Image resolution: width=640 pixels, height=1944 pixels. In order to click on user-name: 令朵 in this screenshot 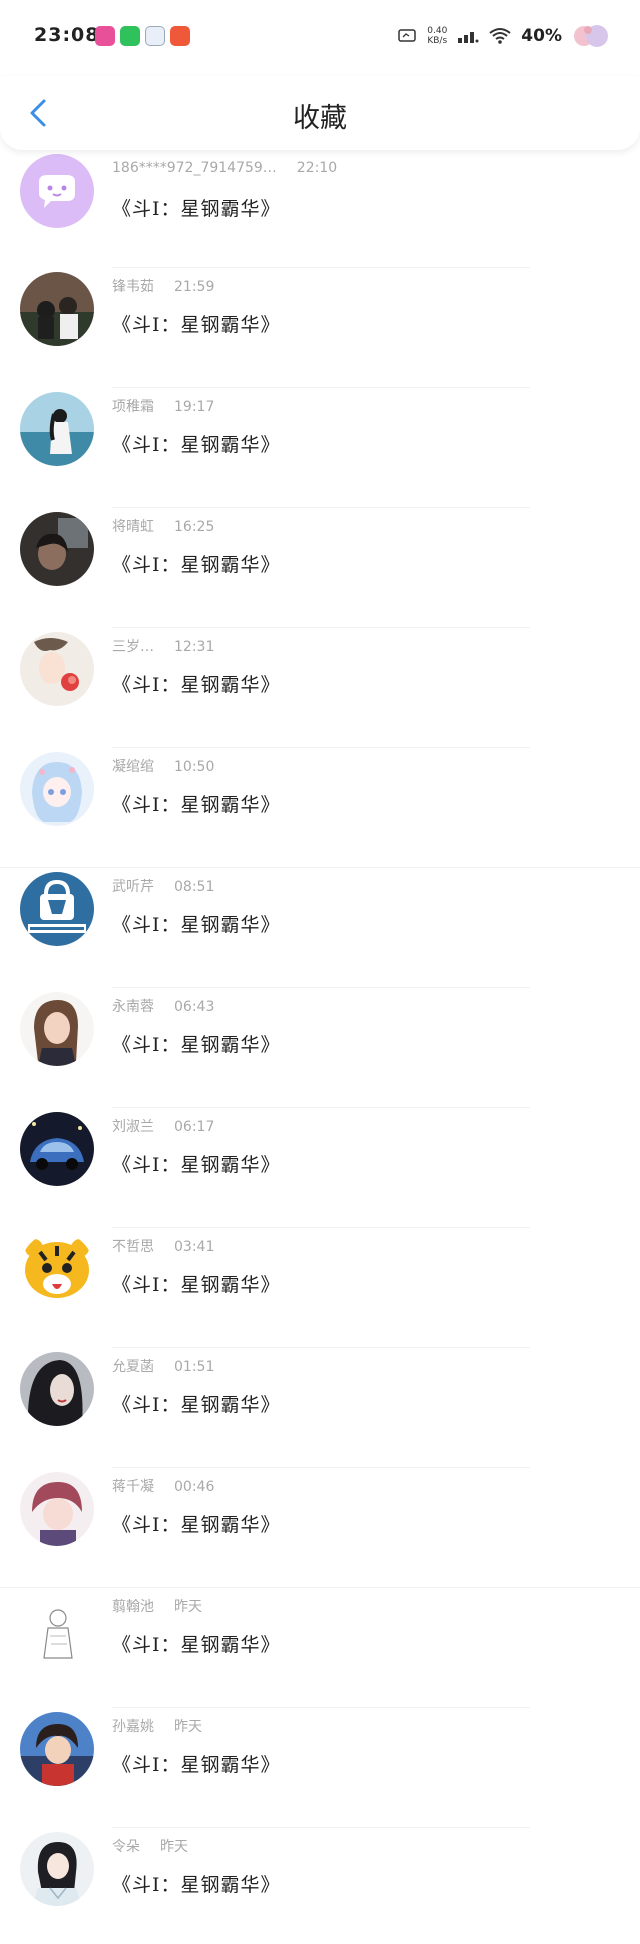, I will do `click(126, 1847)`.